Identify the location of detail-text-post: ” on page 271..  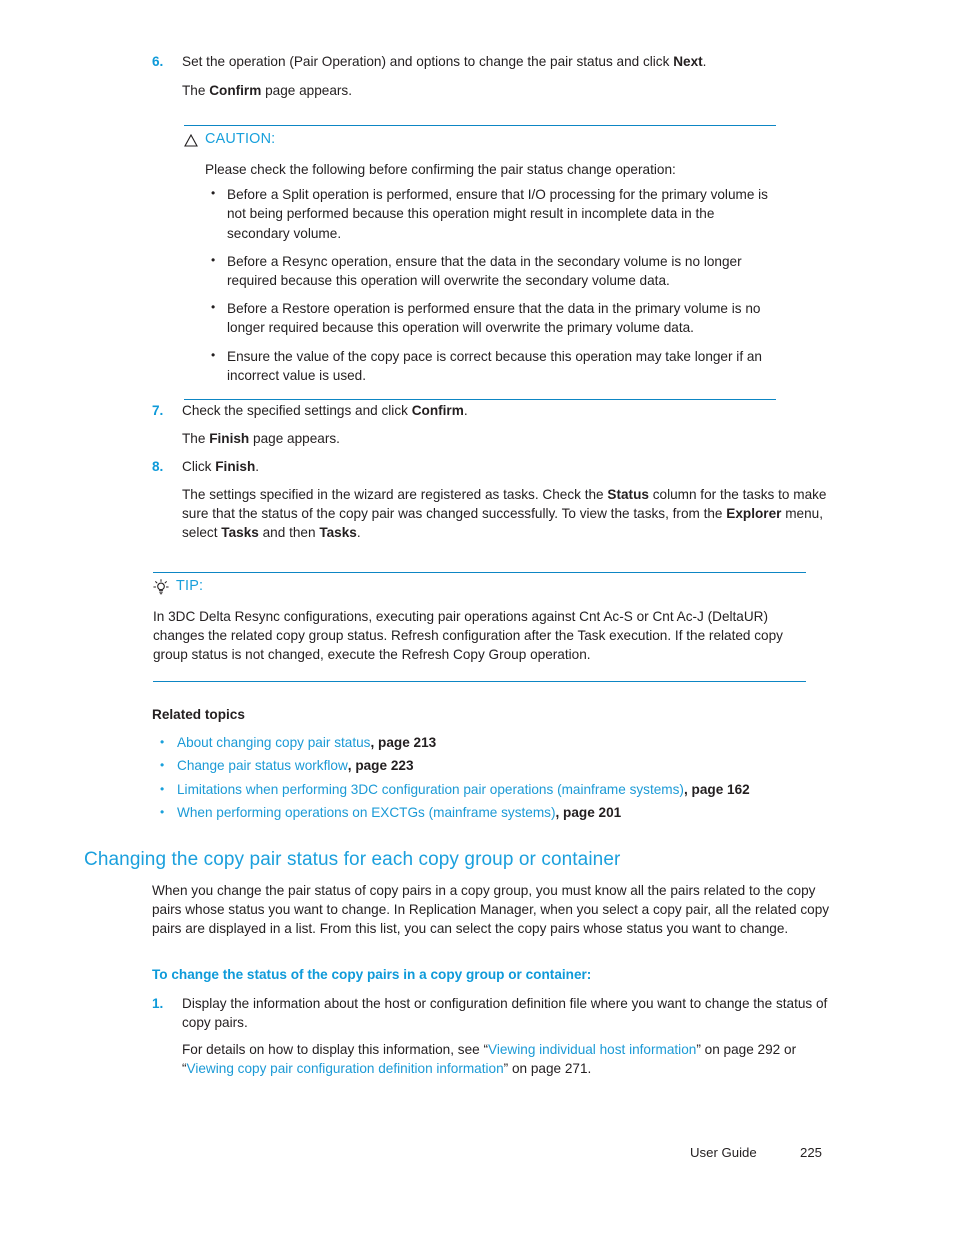
(547, 1069).